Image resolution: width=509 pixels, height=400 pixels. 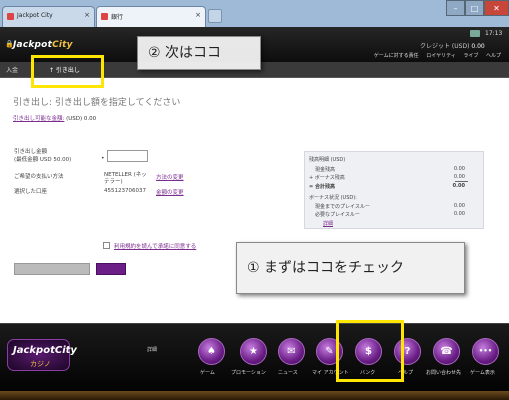 What do you see at coordinates (125, 175) in the screenshot?
I see `method-value-line1: NETELLER (ネッ` at bounding box center [125, 175].